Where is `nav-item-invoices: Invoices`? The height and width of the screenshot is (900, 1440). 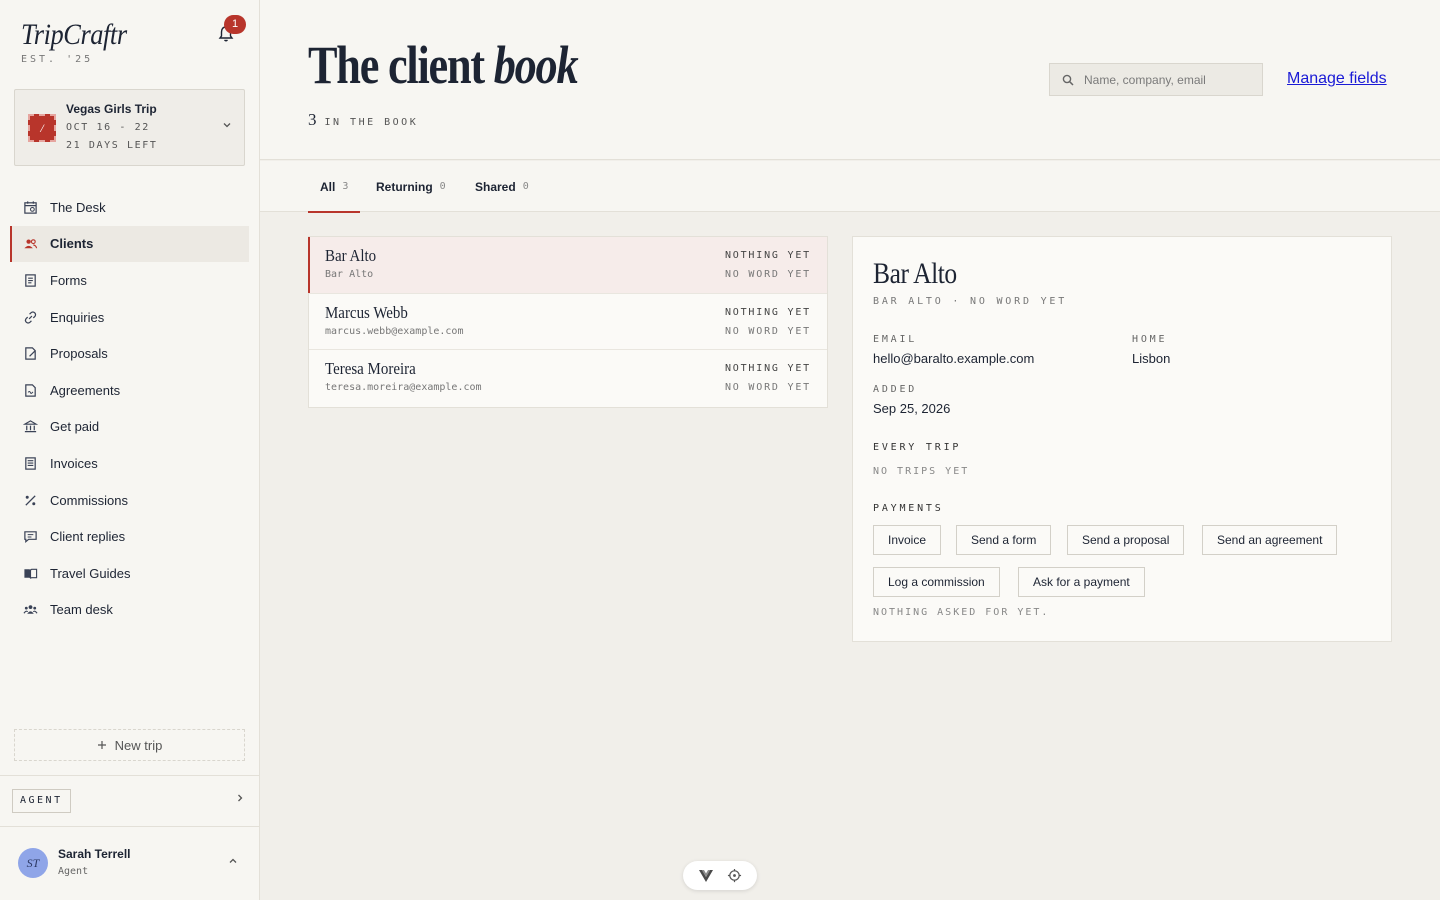
nav-item-invoices: Invoices is located at coordinates (129, 463).